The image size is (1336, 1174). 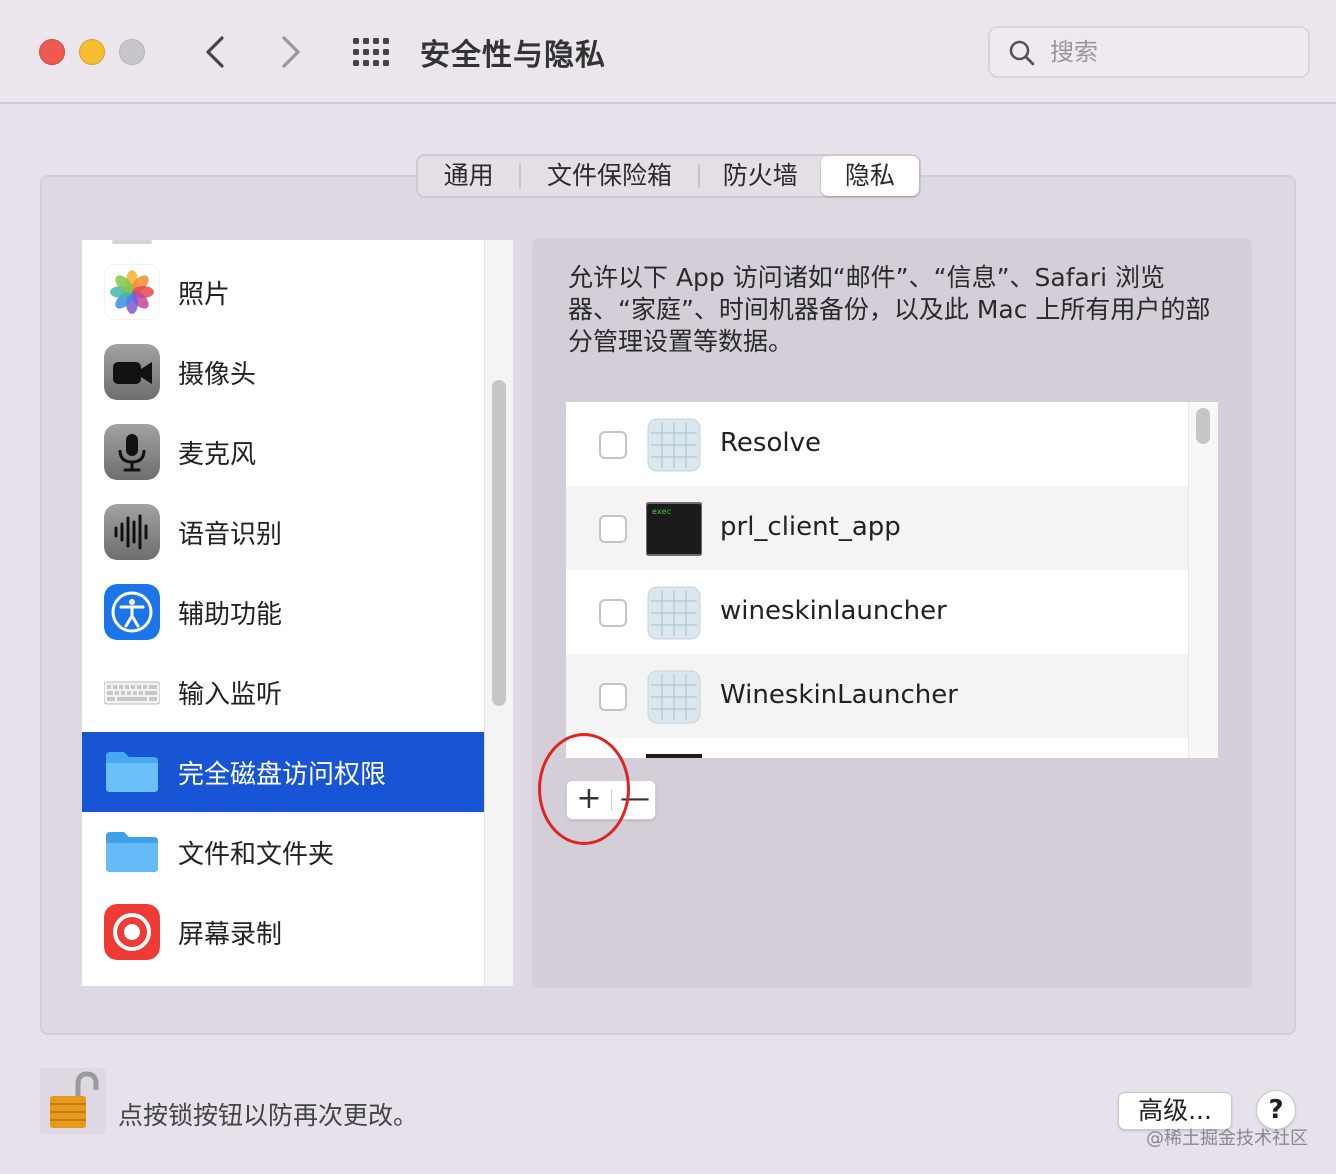 I want to click on sidebar-item-accessibility: 辅助功能, so click(x=283, y=612).